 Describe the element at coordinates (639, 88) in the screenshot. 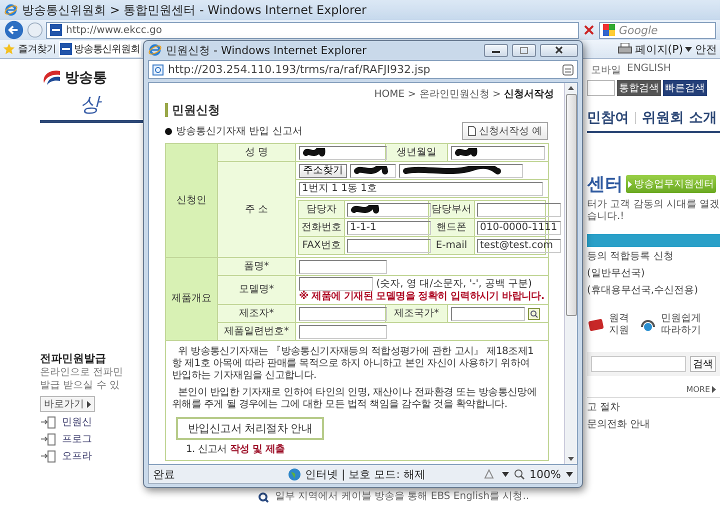

I see `search-button: 통합검색` at that location.